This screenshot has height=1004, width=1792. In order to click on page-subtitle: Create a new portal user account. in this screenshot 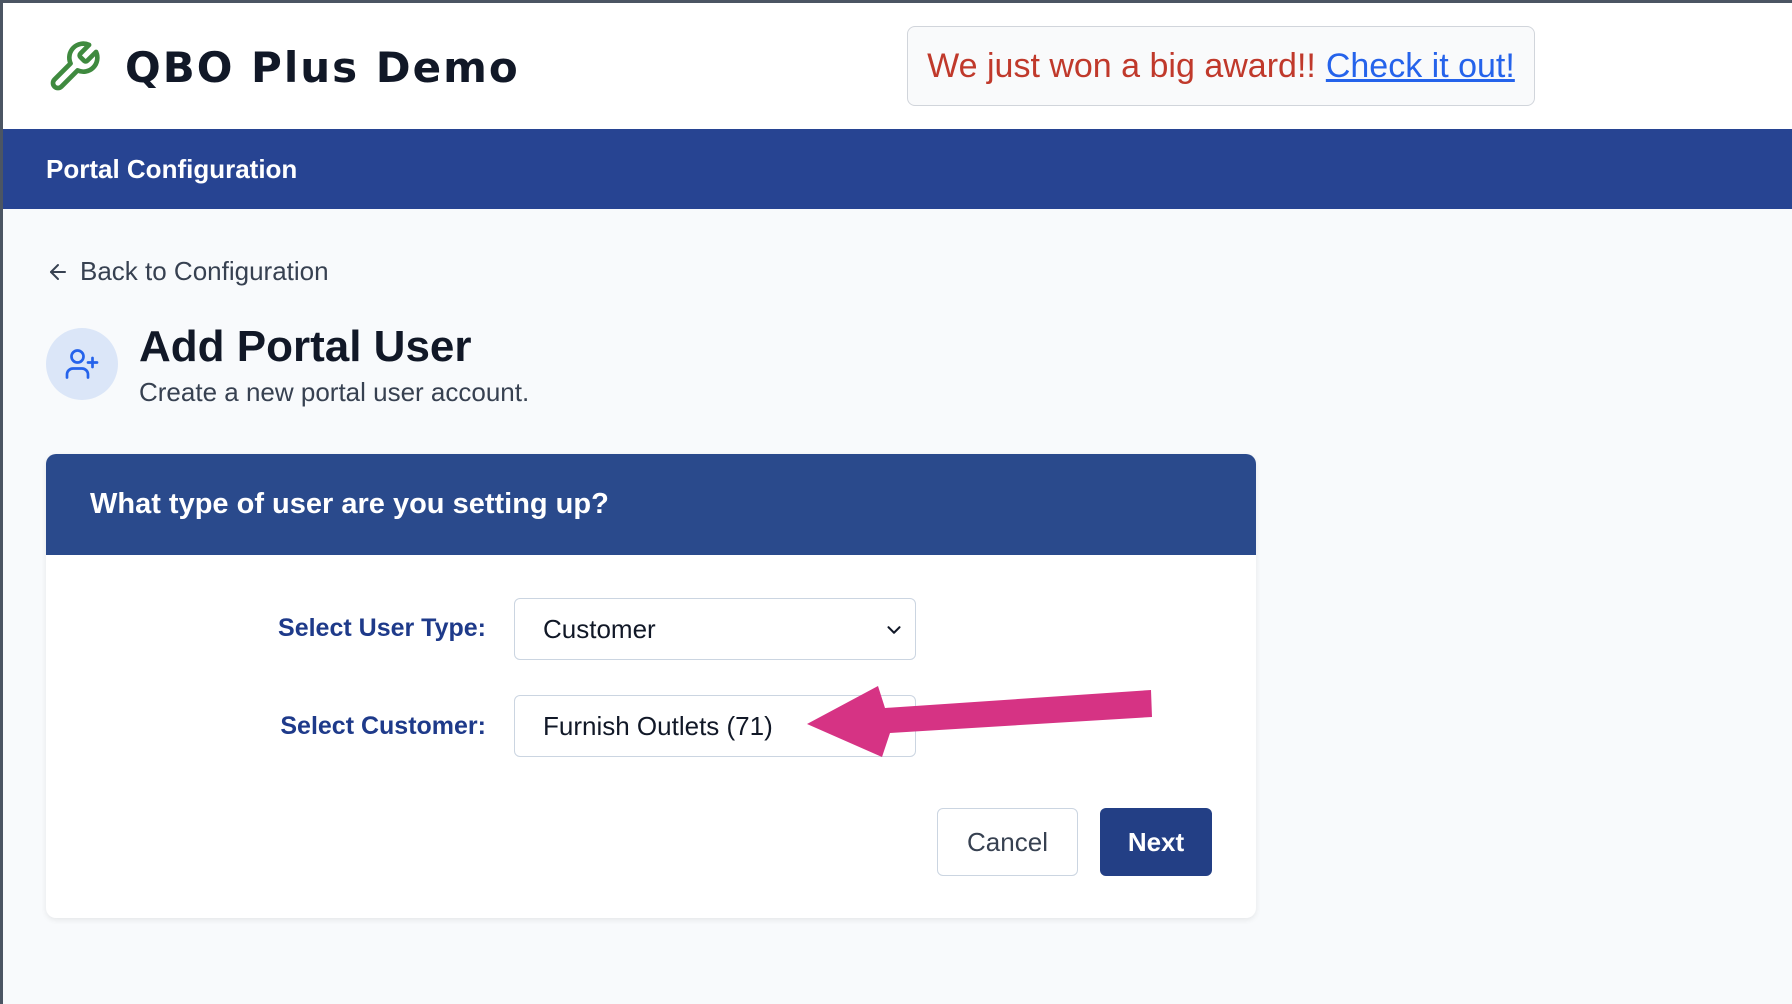, I will do `click(334, 392)`.